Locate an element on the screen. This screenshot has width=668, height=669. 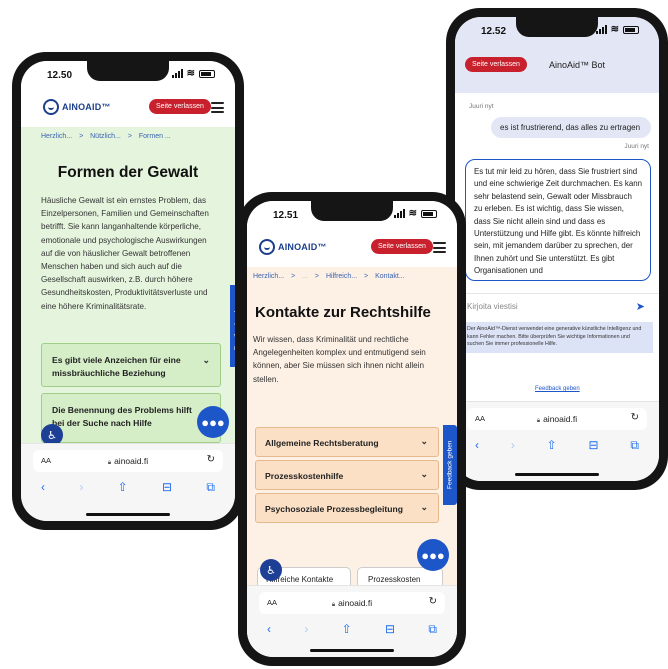
bot-title: AinoAid™ Bot is located at coordinates (577, 65).